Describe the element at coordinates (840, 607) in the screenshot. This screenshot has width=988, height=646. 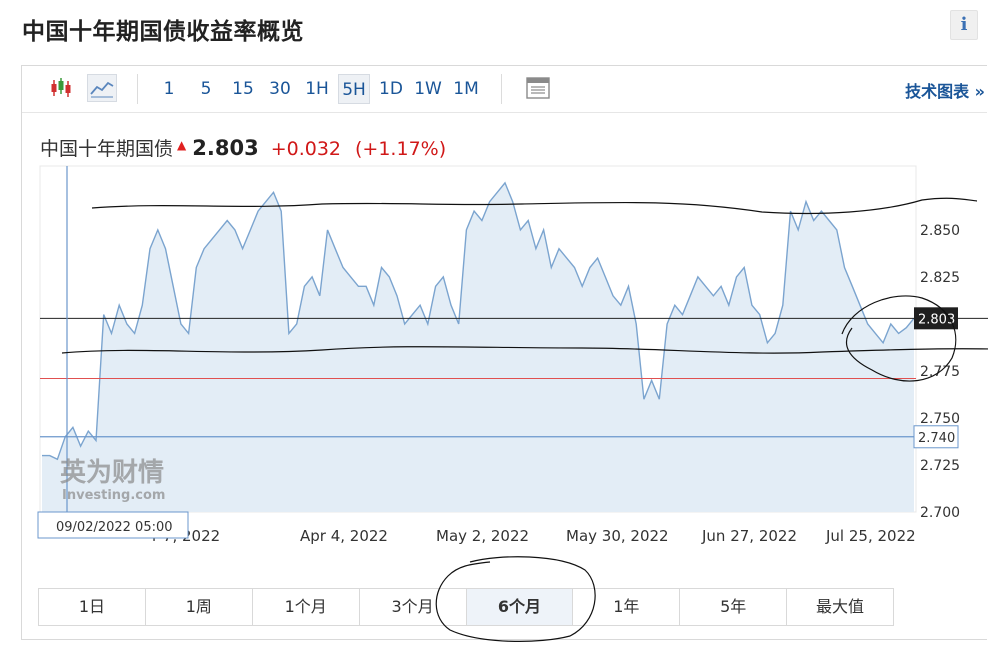
I see `range-max: 最大值` at that location.